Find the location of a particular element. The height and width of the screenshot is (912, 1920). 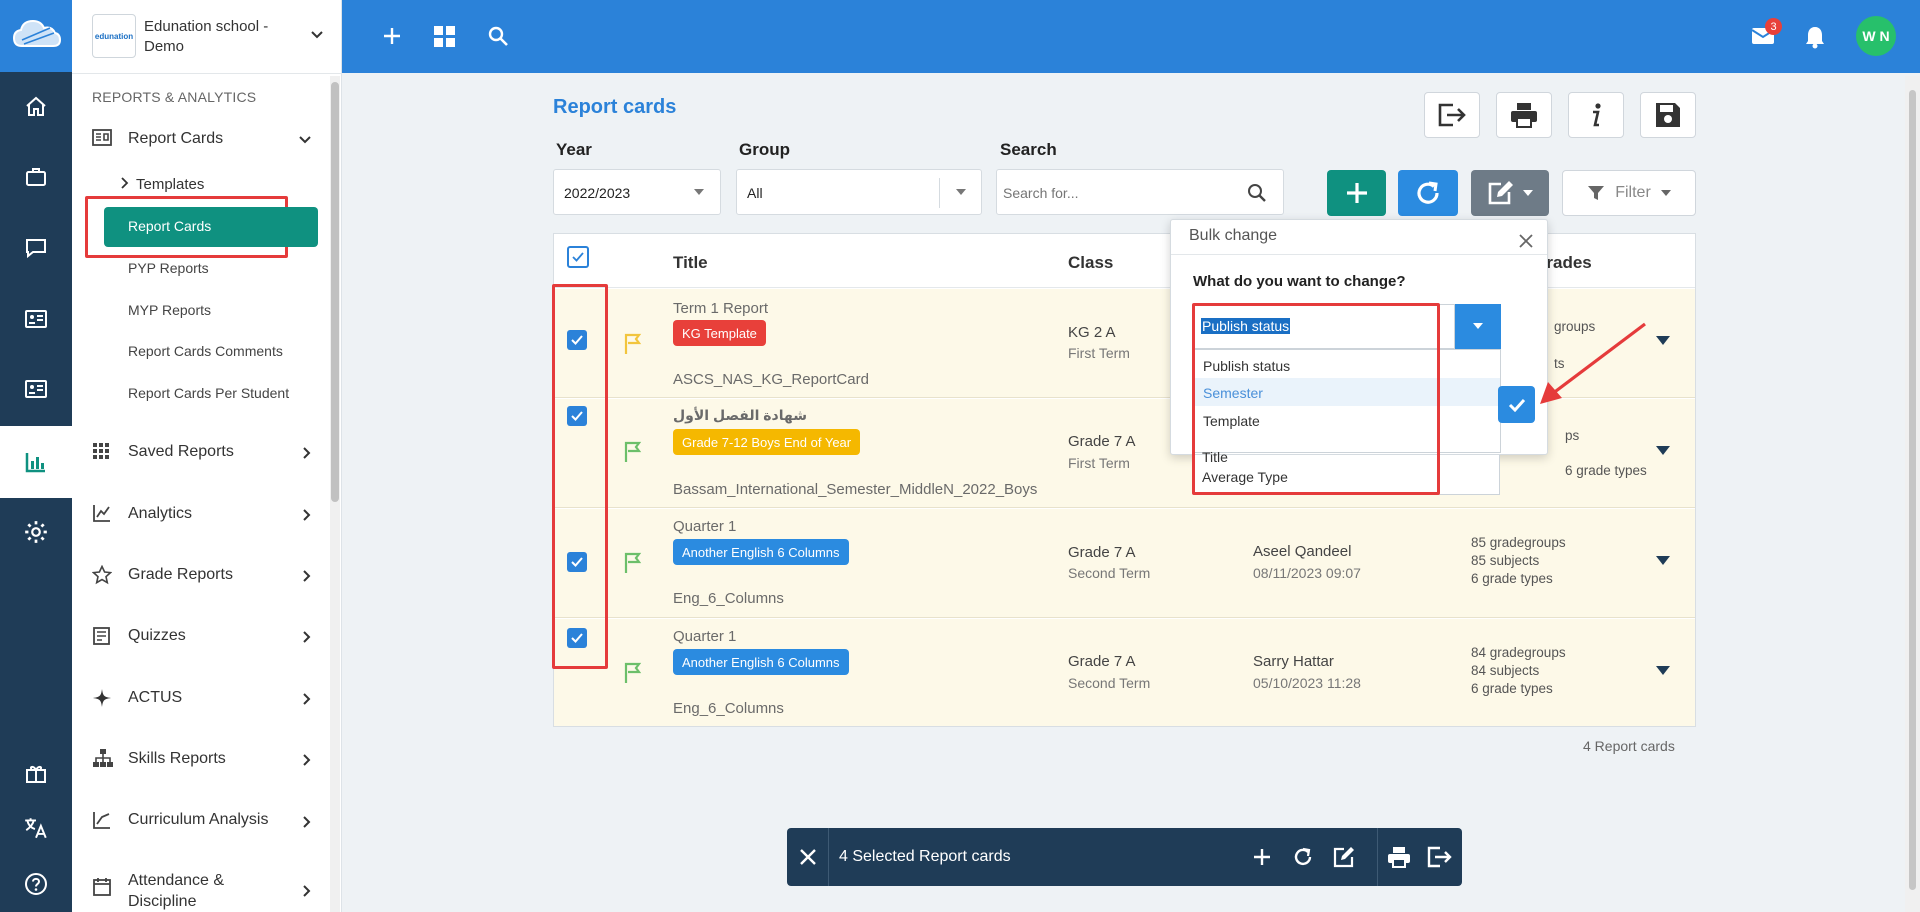

bell-icon is located at coordinates (1815, 37).